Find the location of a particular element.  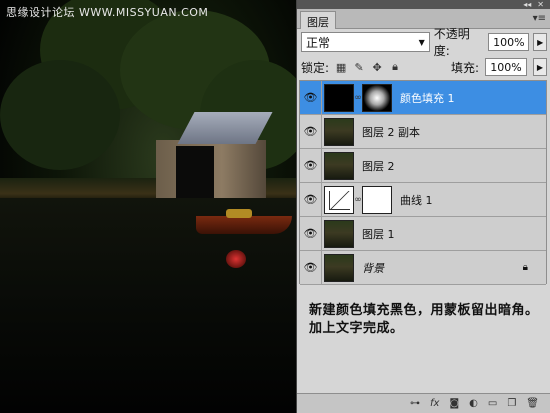

group-icon: ▭ is located at coordinates (492, 403).